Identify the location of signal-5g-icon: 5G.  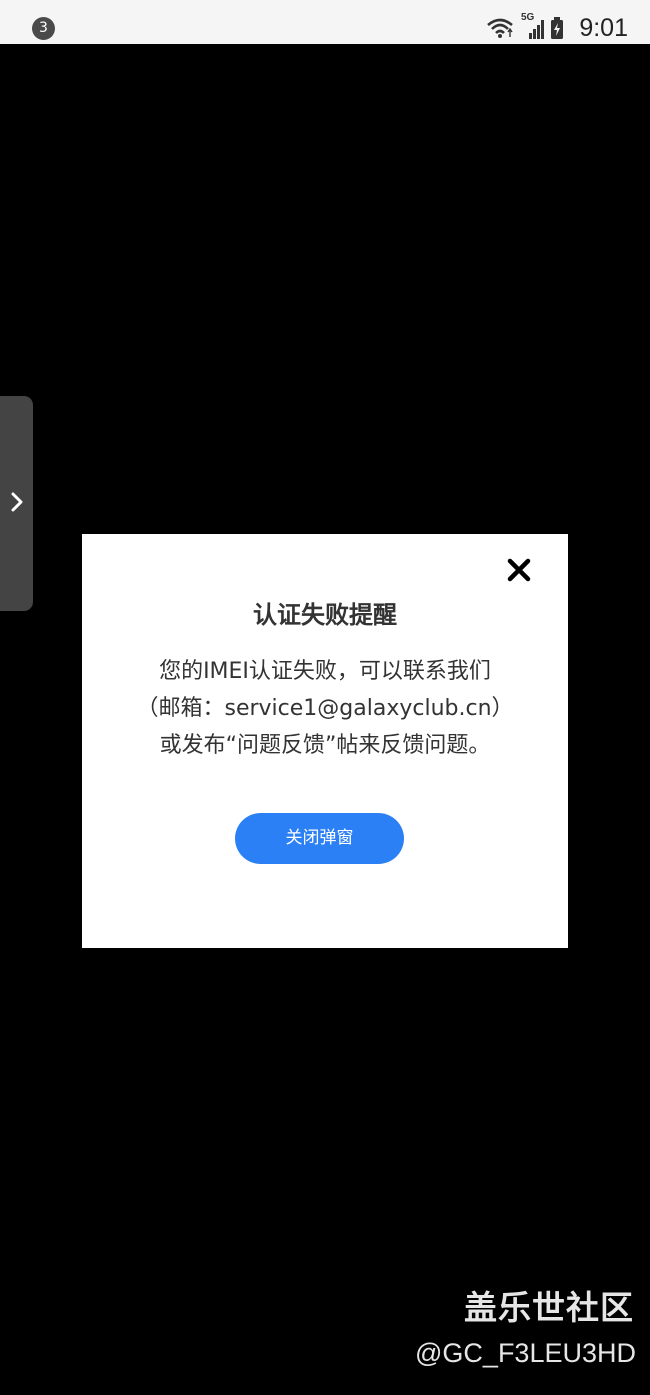
(532, 26).